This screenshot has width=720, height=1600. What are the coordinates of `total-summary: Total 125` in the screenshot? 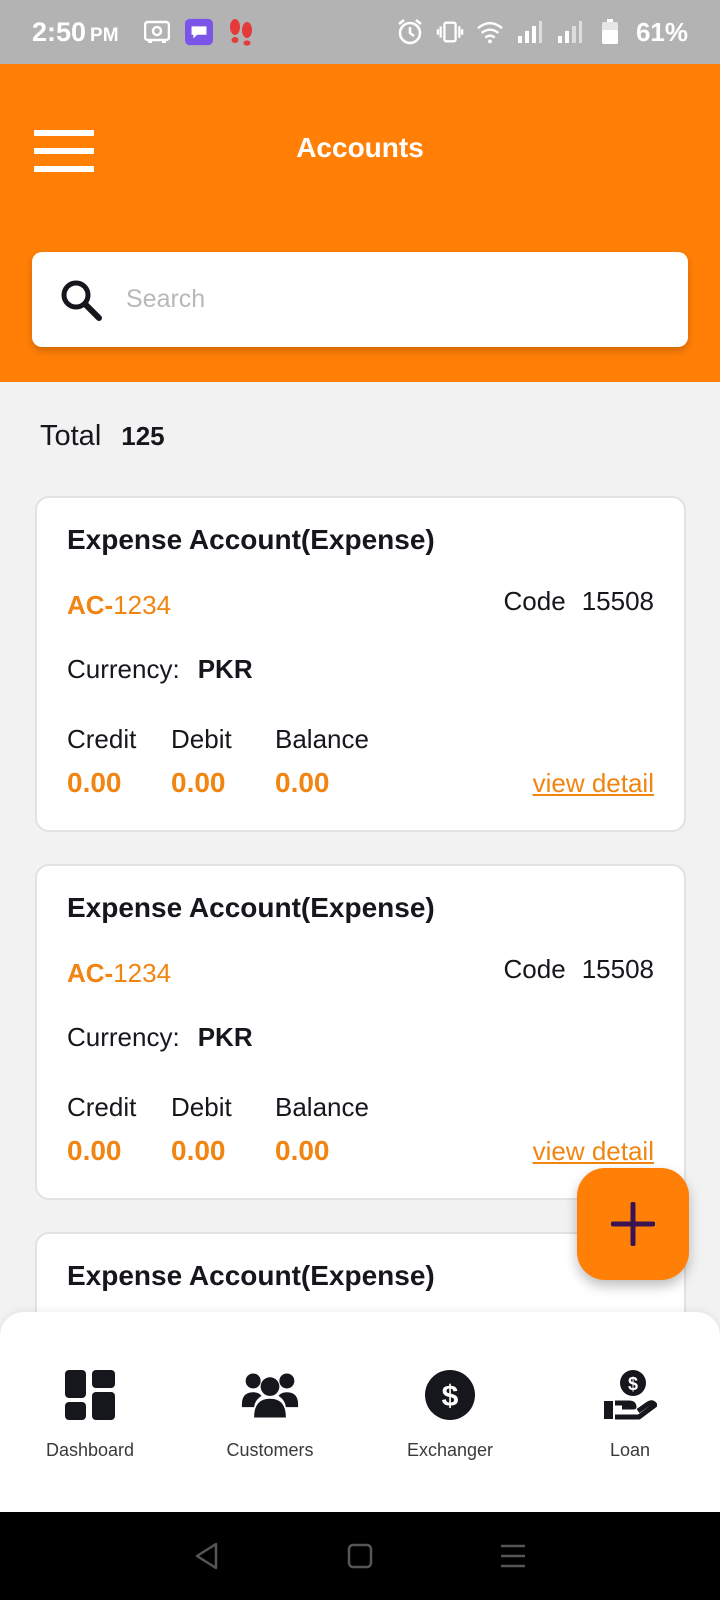 It's located at (102, 436).